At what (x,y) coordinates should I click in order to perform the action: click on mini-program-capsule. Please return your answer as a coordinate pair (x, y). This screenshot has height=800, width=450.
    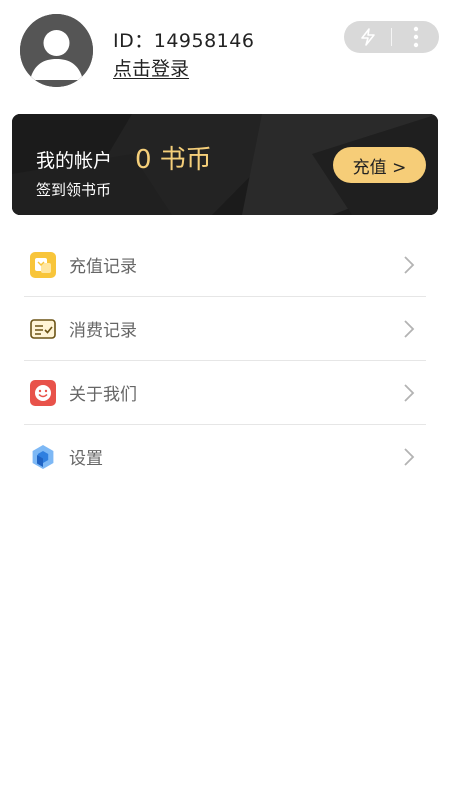
    Looking at the image, I should click on (391, 37).